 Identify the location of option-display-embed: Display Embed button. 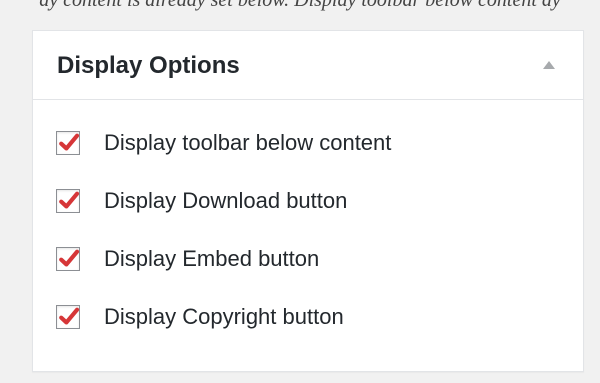
(308, 271).